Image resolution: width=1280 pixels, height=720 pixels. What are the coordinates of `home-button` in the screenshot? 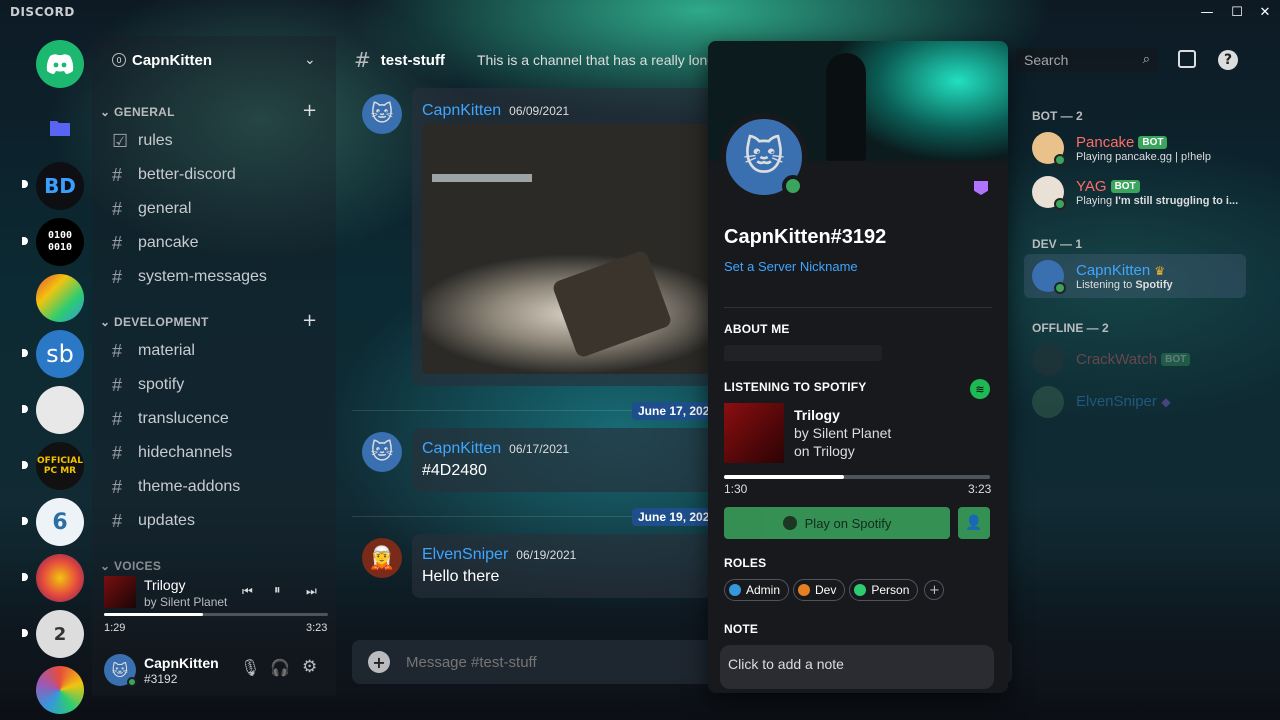 It's located at (60, 64).